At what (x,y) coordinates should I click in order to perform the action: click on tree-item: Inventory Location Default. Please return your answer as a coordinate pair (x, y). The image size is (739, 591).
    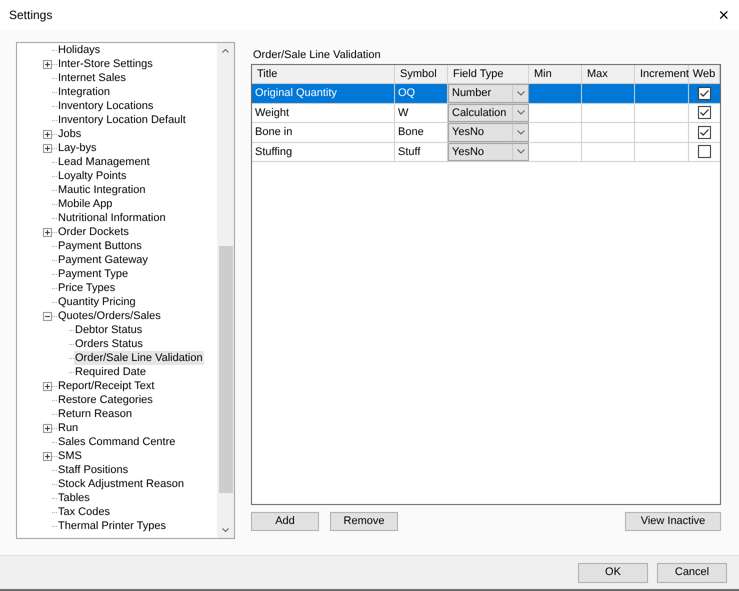
    Looking at the image, I should click on (122, 120).